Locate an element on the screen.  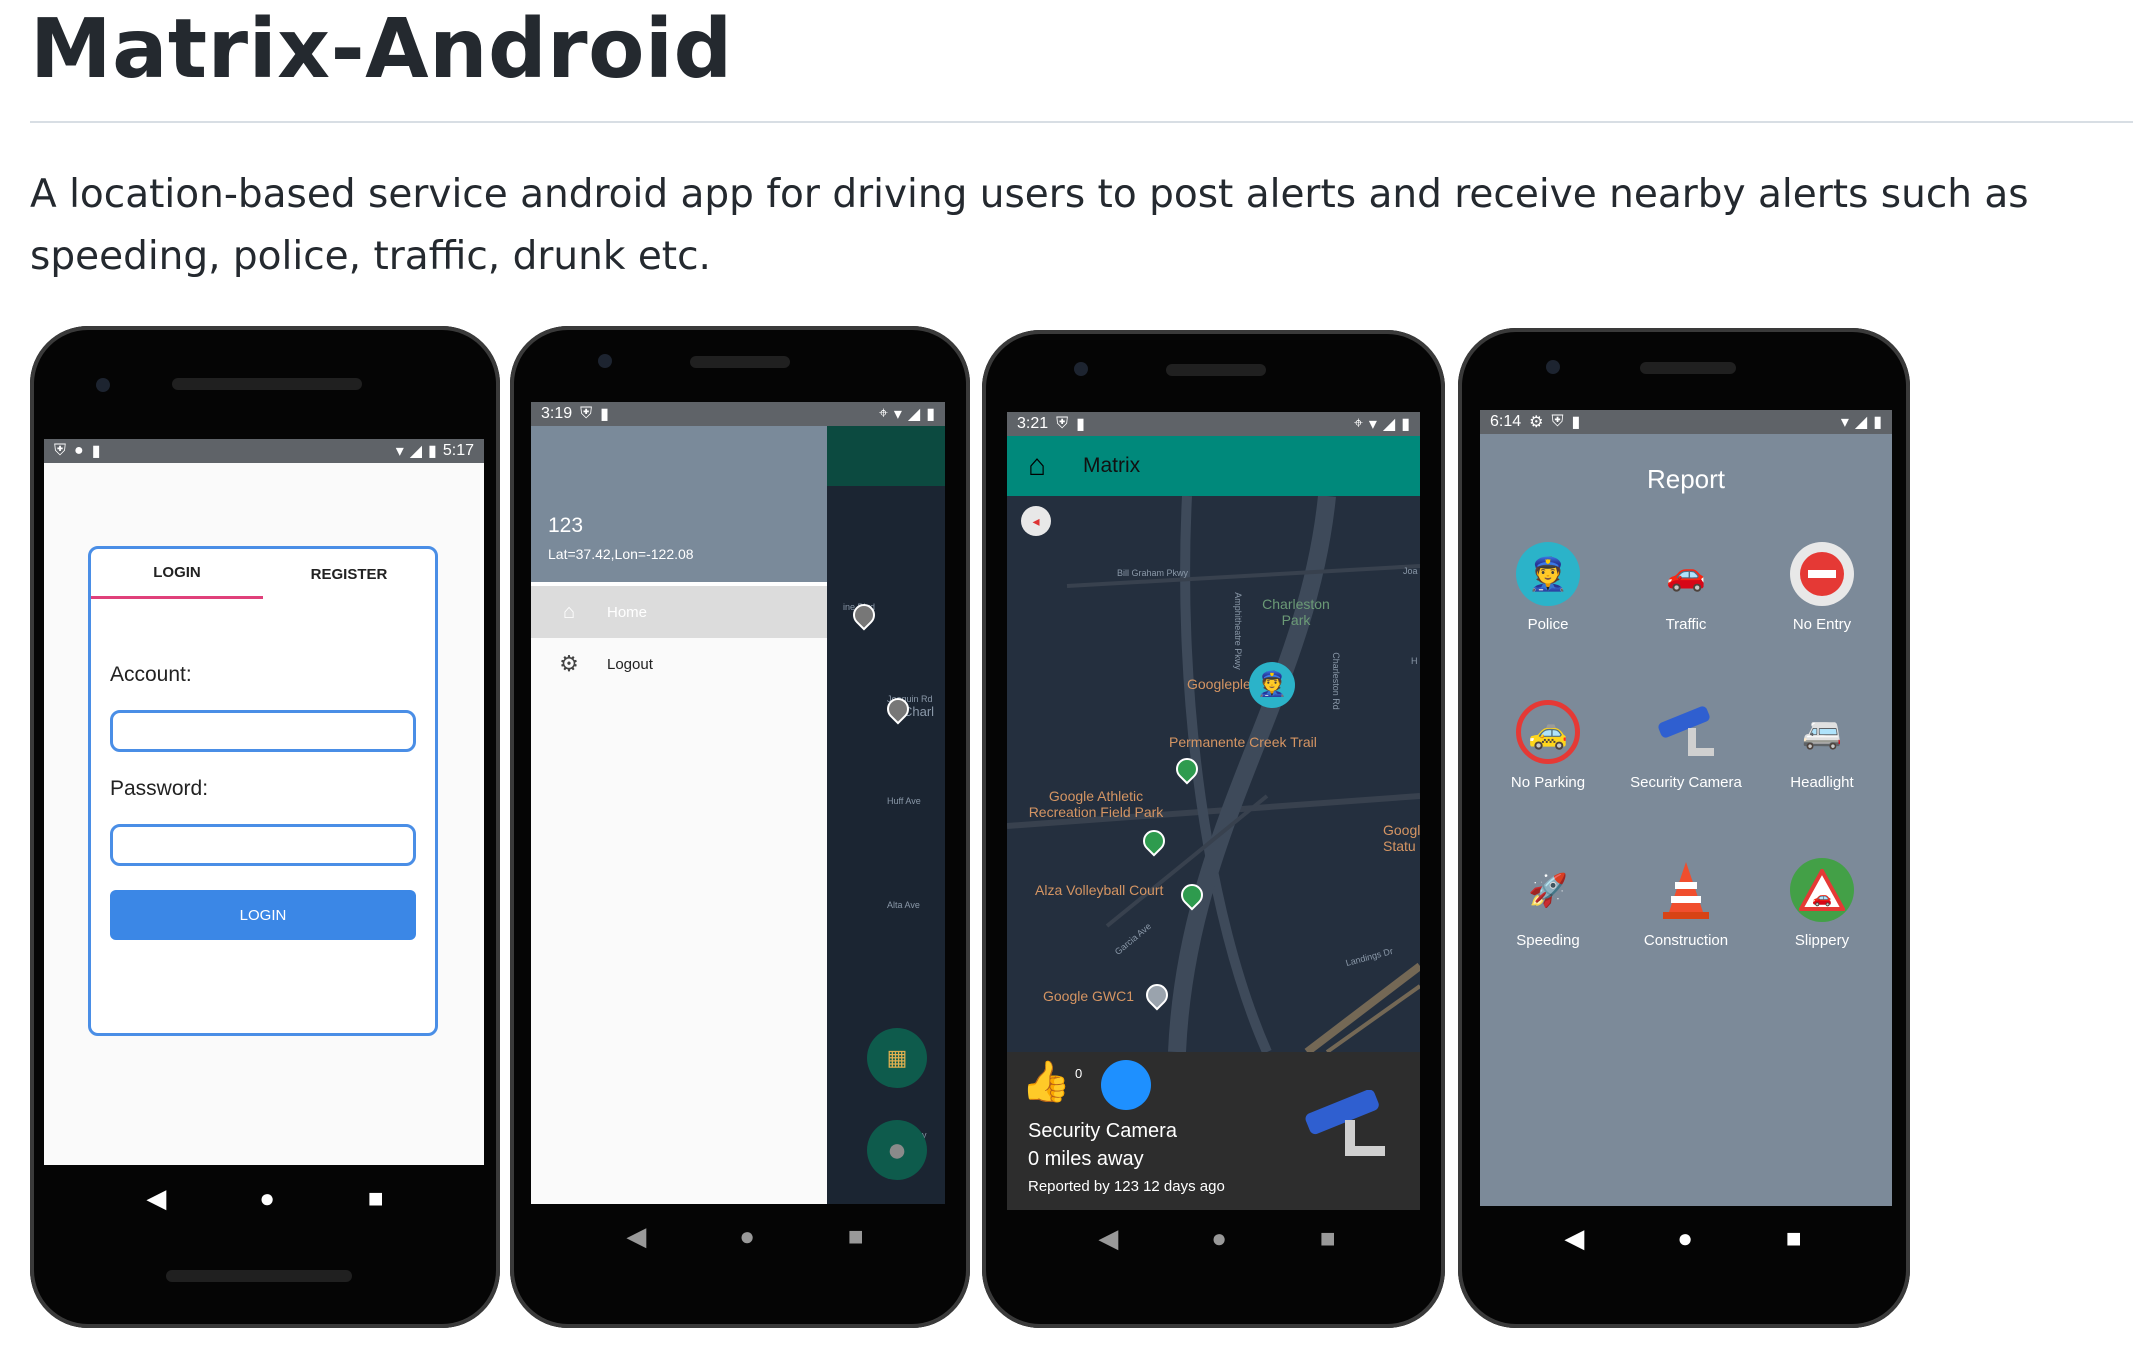
drawer-item-label: Logout is located at coordinates (630, 664).